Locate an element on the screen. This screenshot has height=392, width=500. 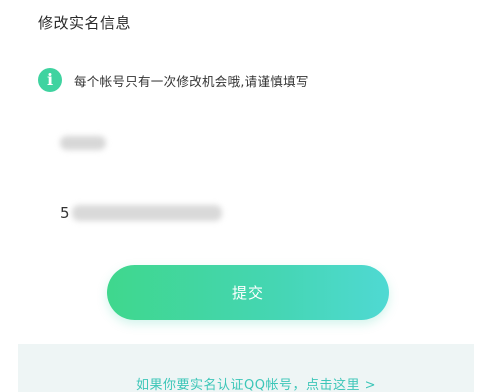
notice-banner: i 每个帐号只有一次修改机会哦,请谨慎填写 is located at coordinates (173, 80).